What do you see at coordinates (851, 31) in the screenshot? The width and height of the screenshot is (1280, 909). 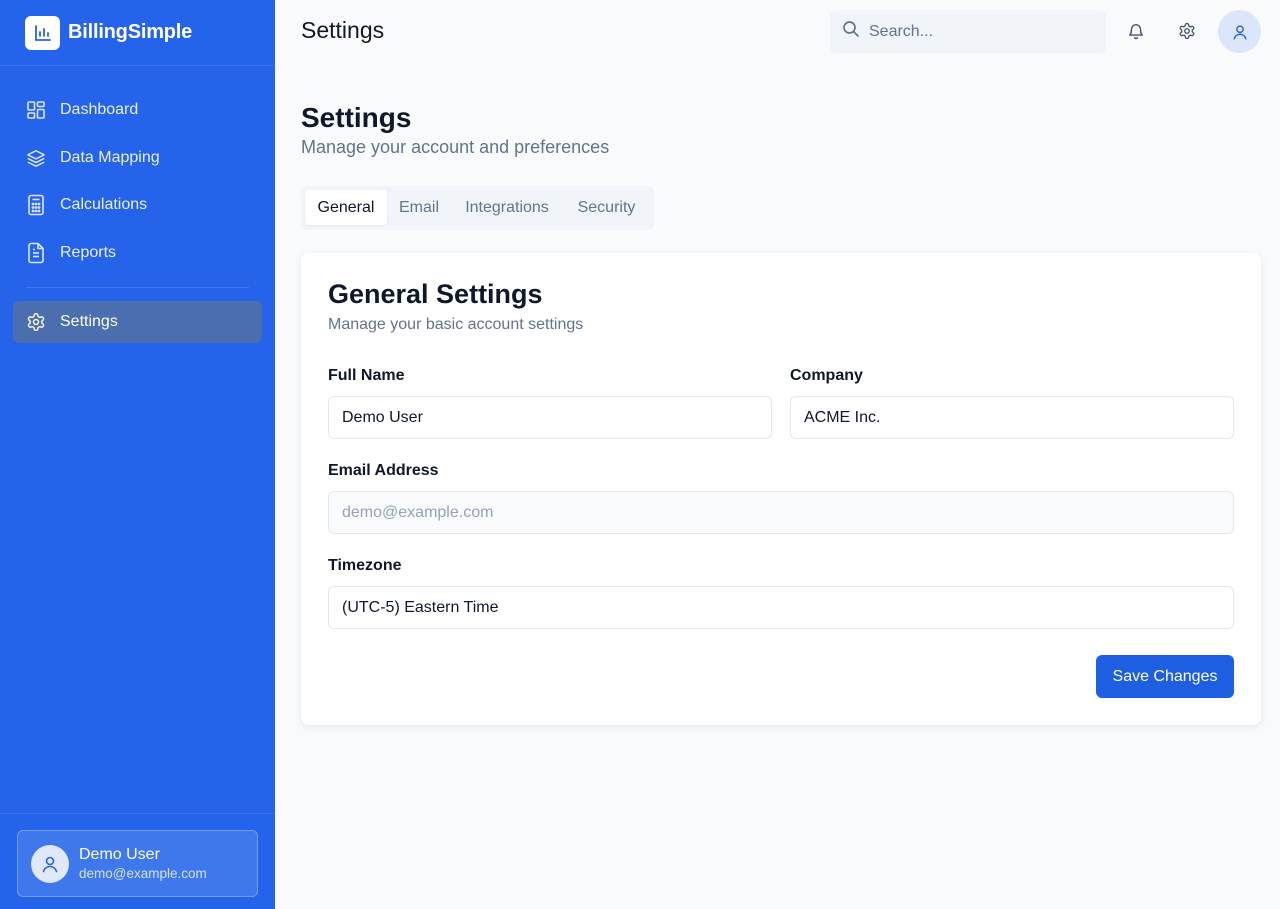 I see `search-icon` at bounding box center [851, 31].